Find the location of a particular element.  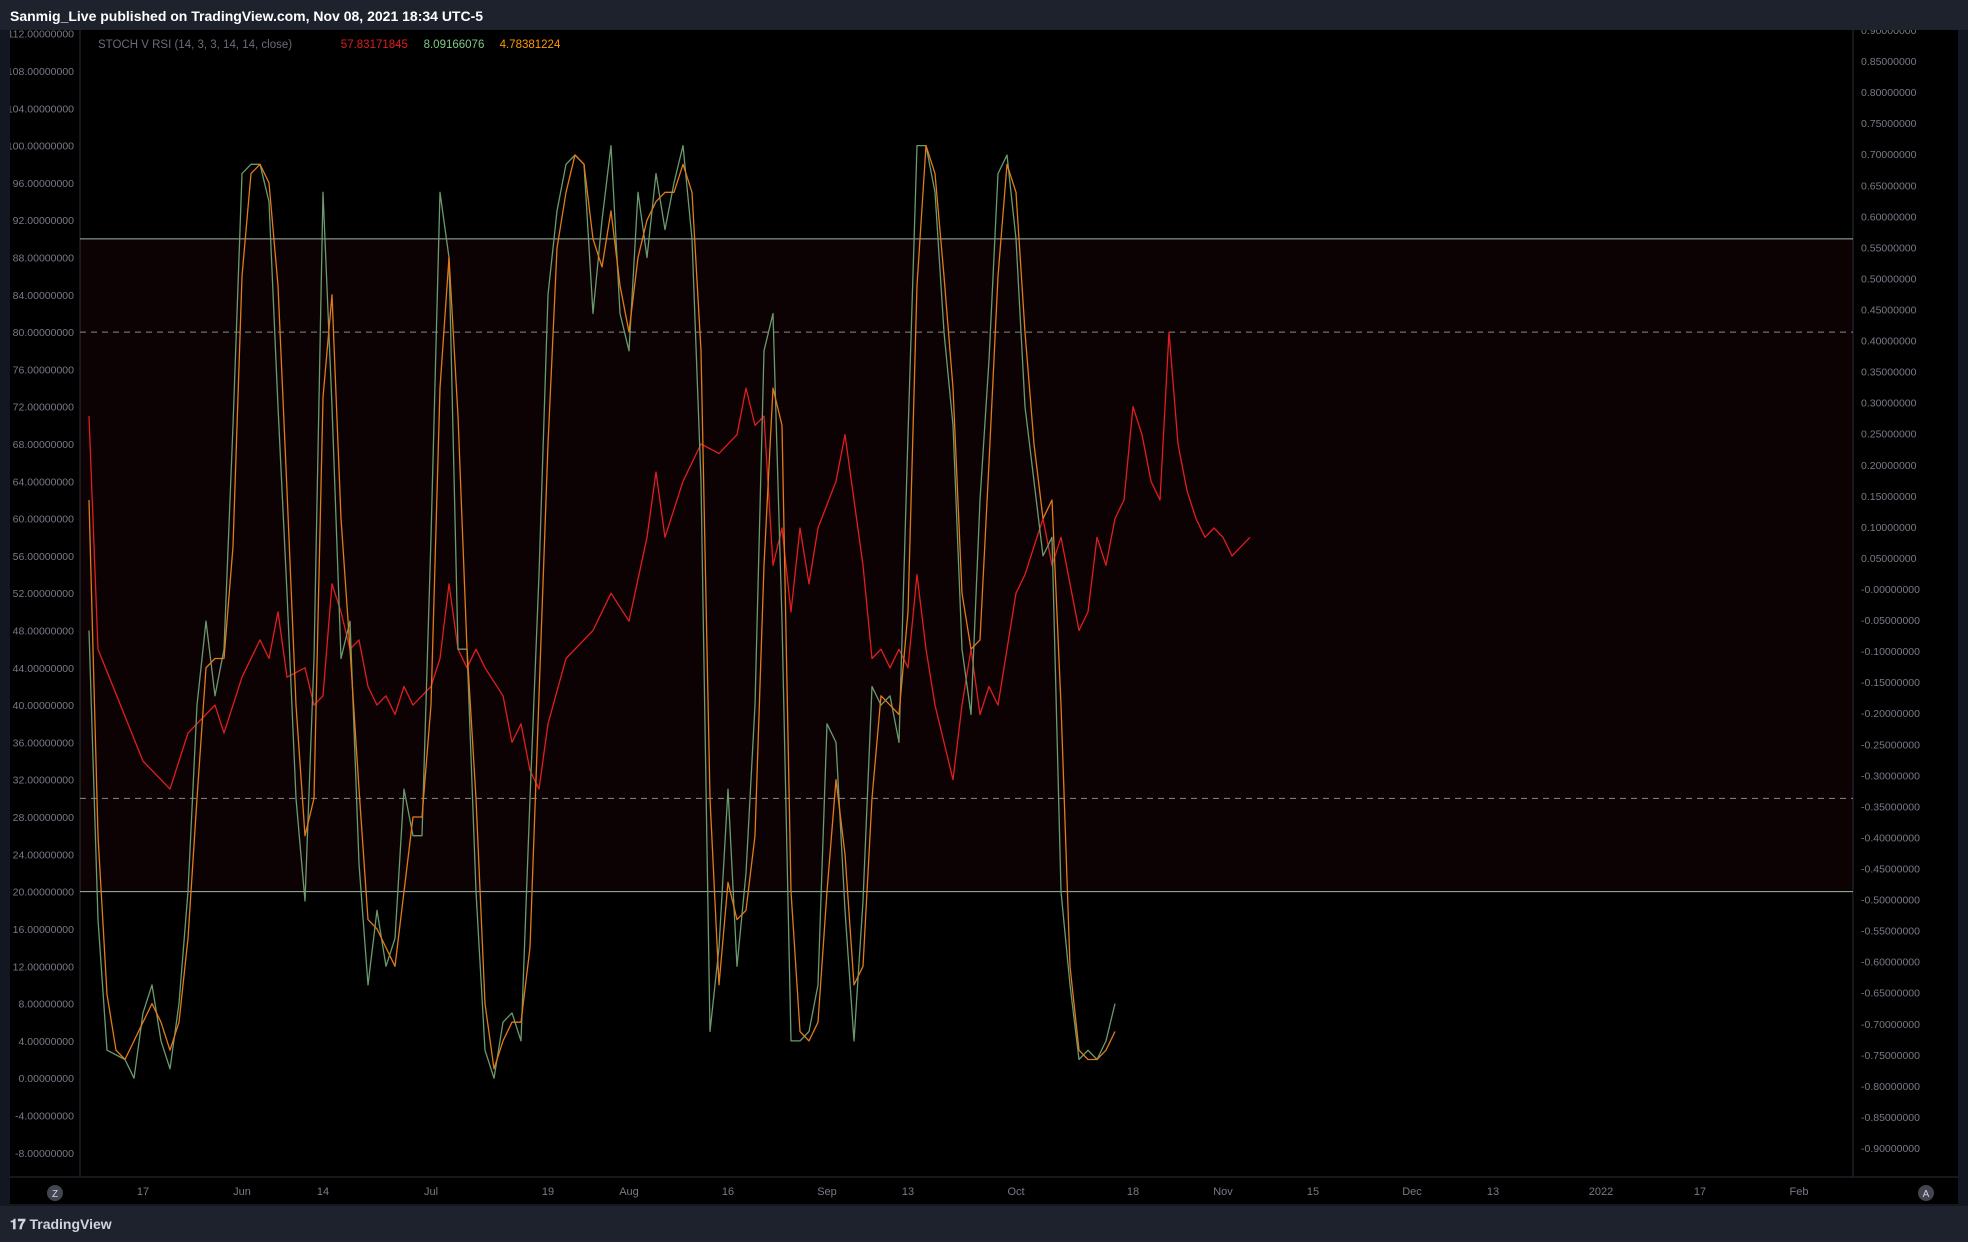

x-tick-label: Nov is located at coordinates (1223, 1192).